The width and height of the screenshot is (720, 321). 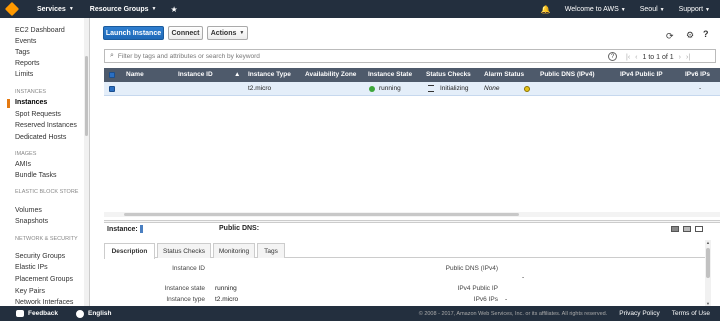 I want to click on sidebar-section-images: IMAGES, so click(x=50, y=154).